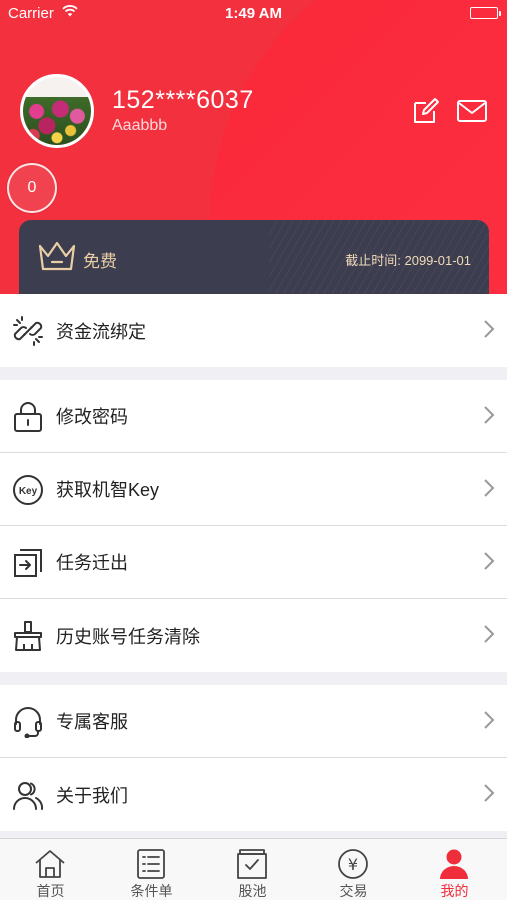  I want to click on mail-icon, so click(472, 111).